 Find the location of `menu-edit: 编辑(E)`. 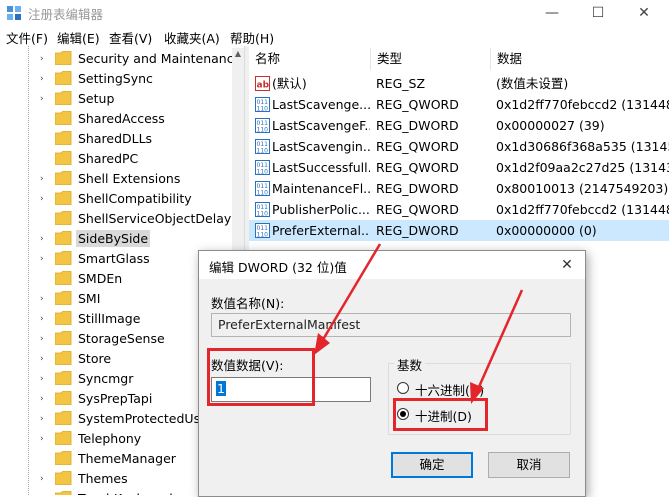

menu-edit: 编辑(E) is located at coordinates (78, 37).